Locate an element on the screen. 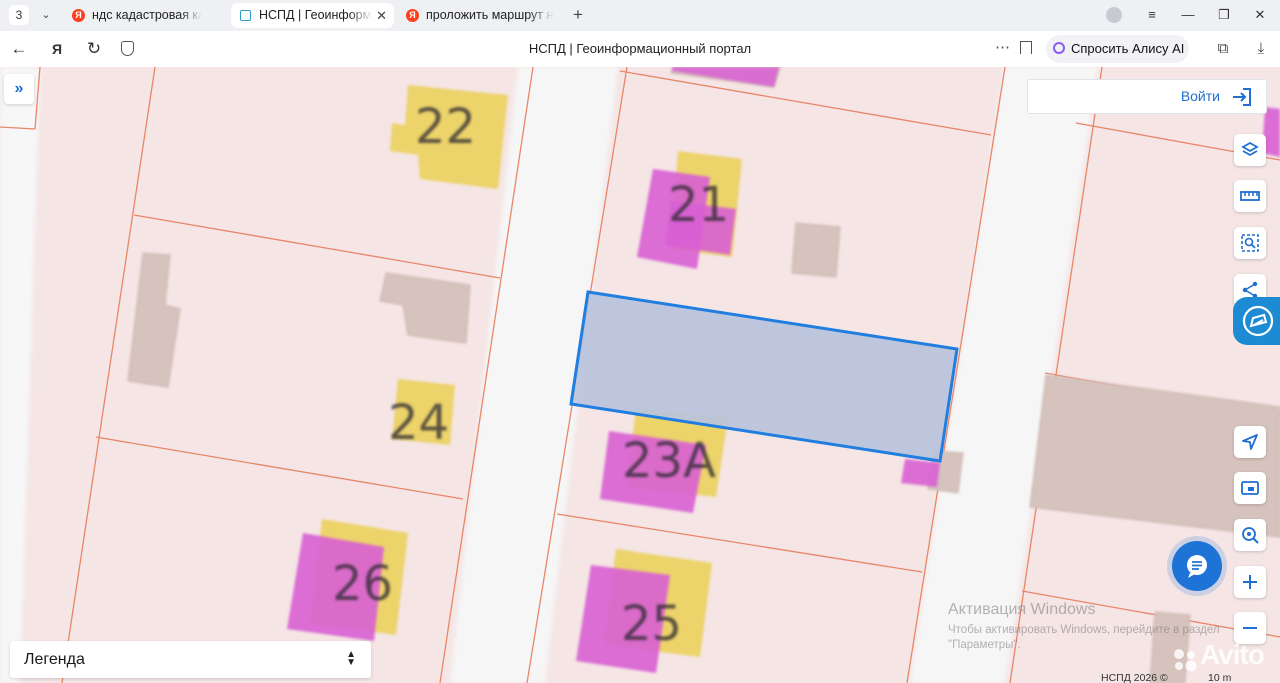 This screenshot has height=683, width=1280. close-window-icon: ✕ is located at coordinates (1260, 15).